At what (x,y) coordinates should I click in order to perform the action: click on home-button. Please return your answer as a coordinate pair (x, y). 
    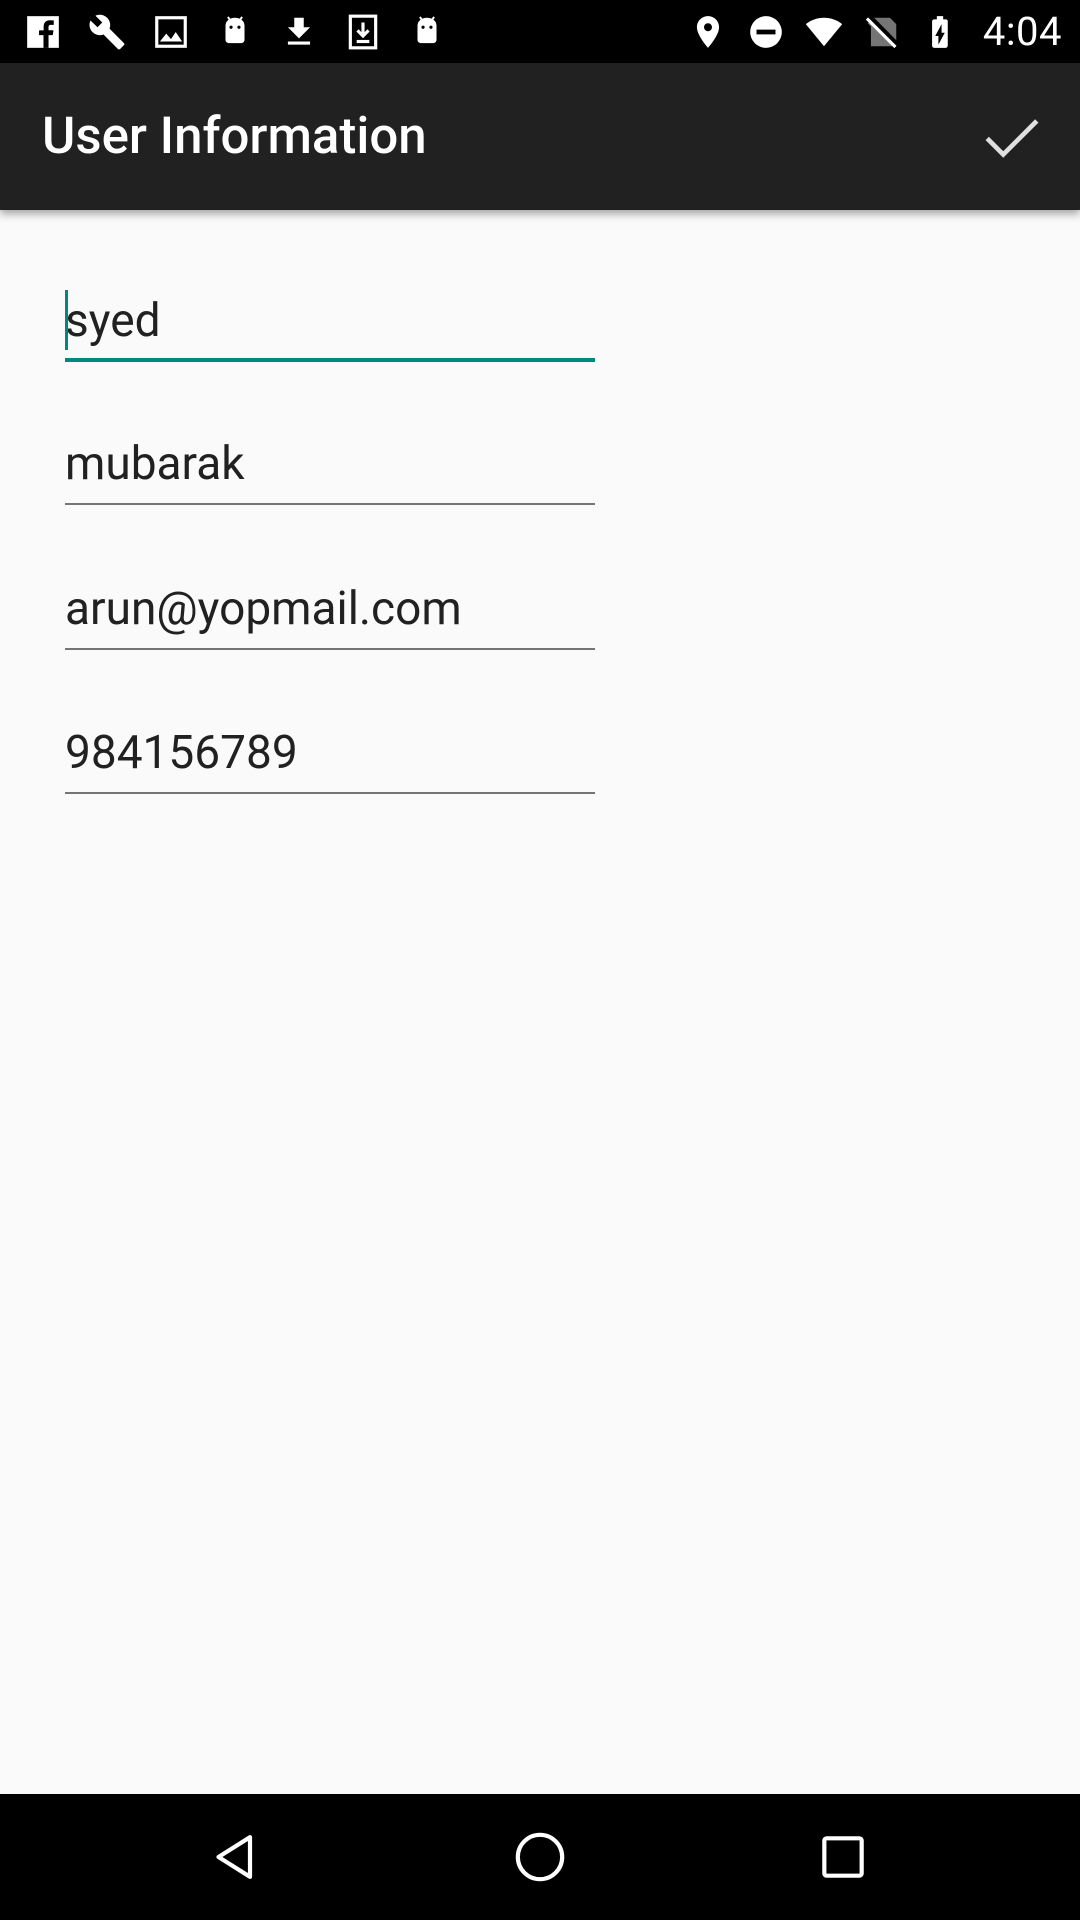
    Looking at the image, I should click on (540, 1857).